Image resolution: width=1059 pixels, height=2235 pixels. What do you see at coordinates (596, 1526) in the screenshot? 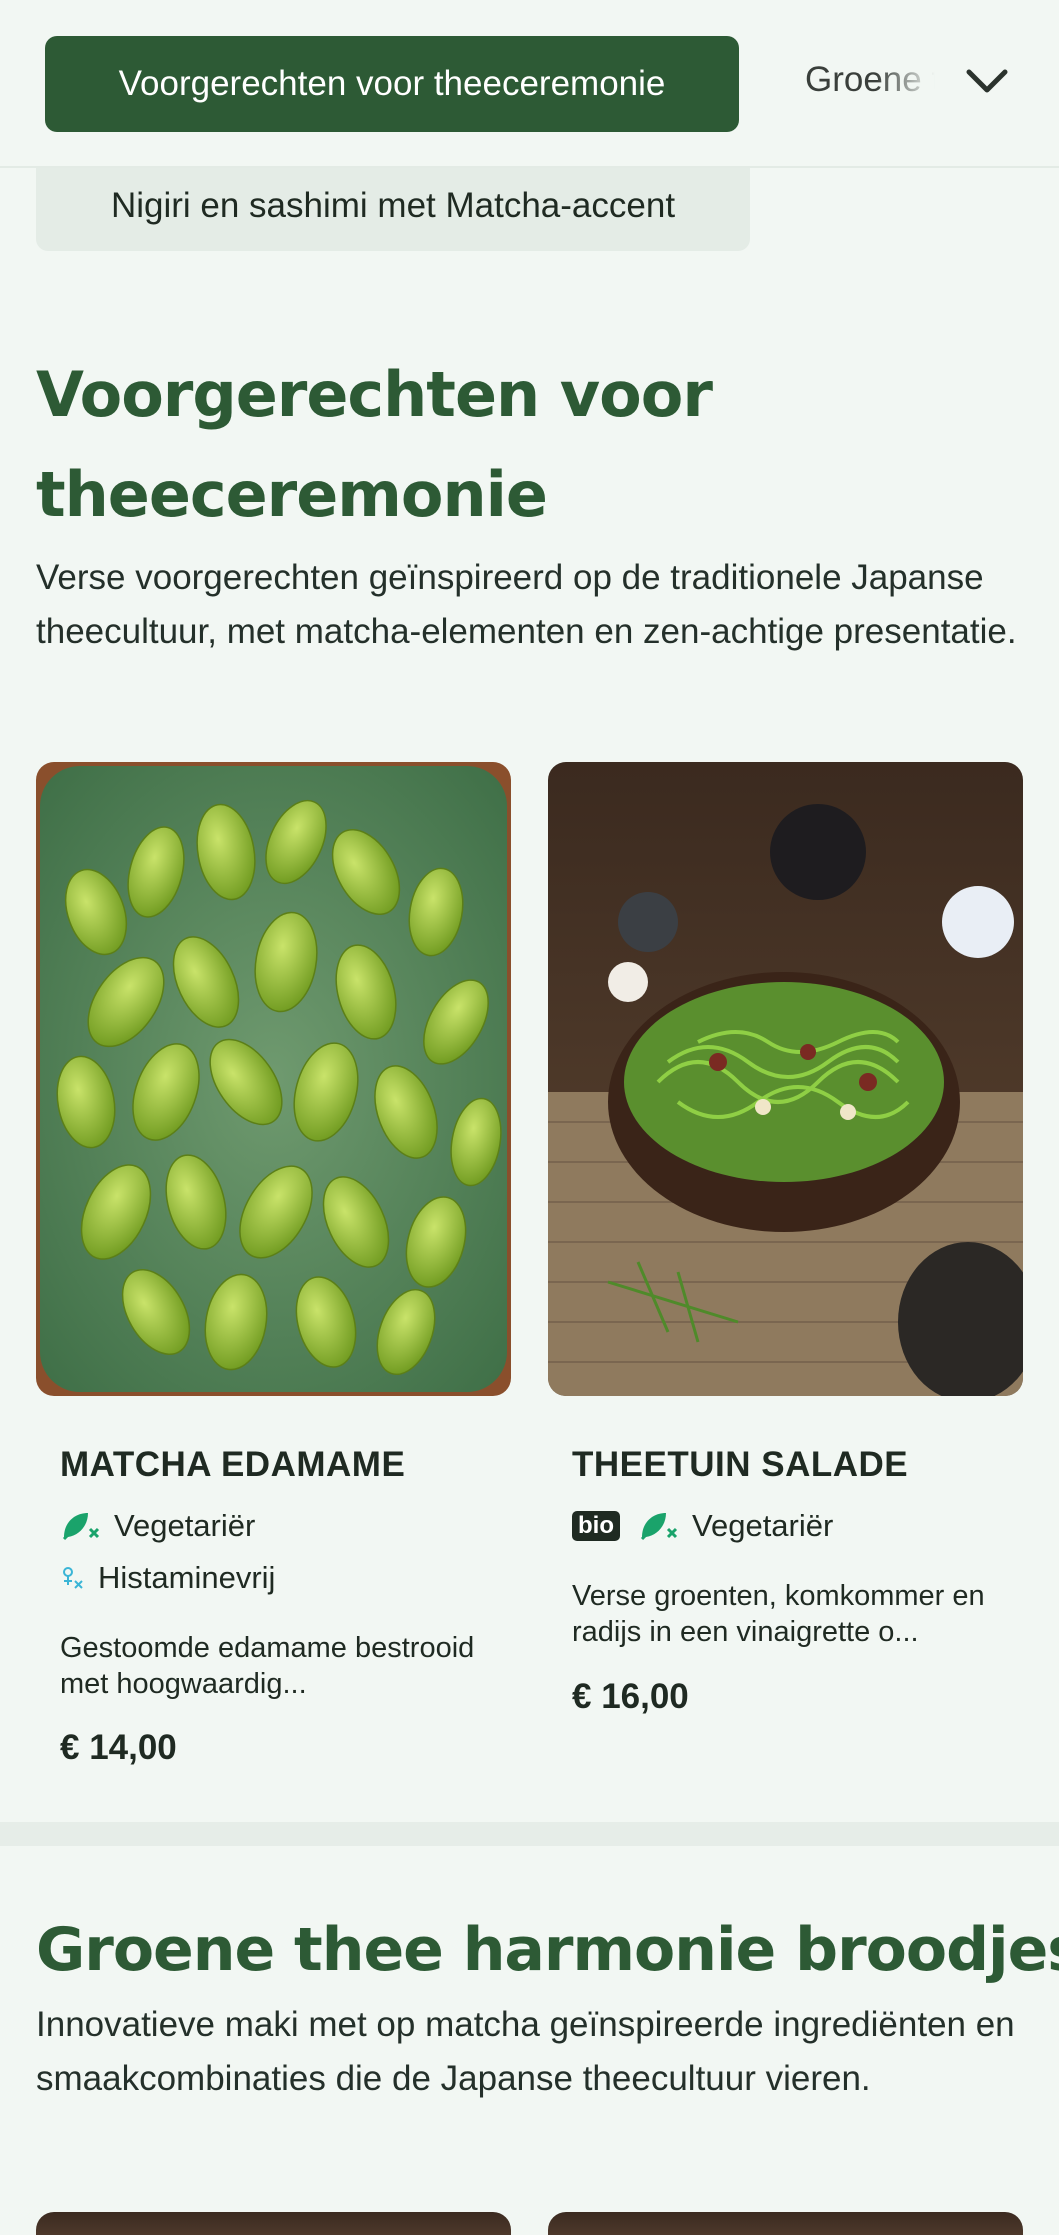
I see `bio-badge: bio` at bounding box center [596, 1526].